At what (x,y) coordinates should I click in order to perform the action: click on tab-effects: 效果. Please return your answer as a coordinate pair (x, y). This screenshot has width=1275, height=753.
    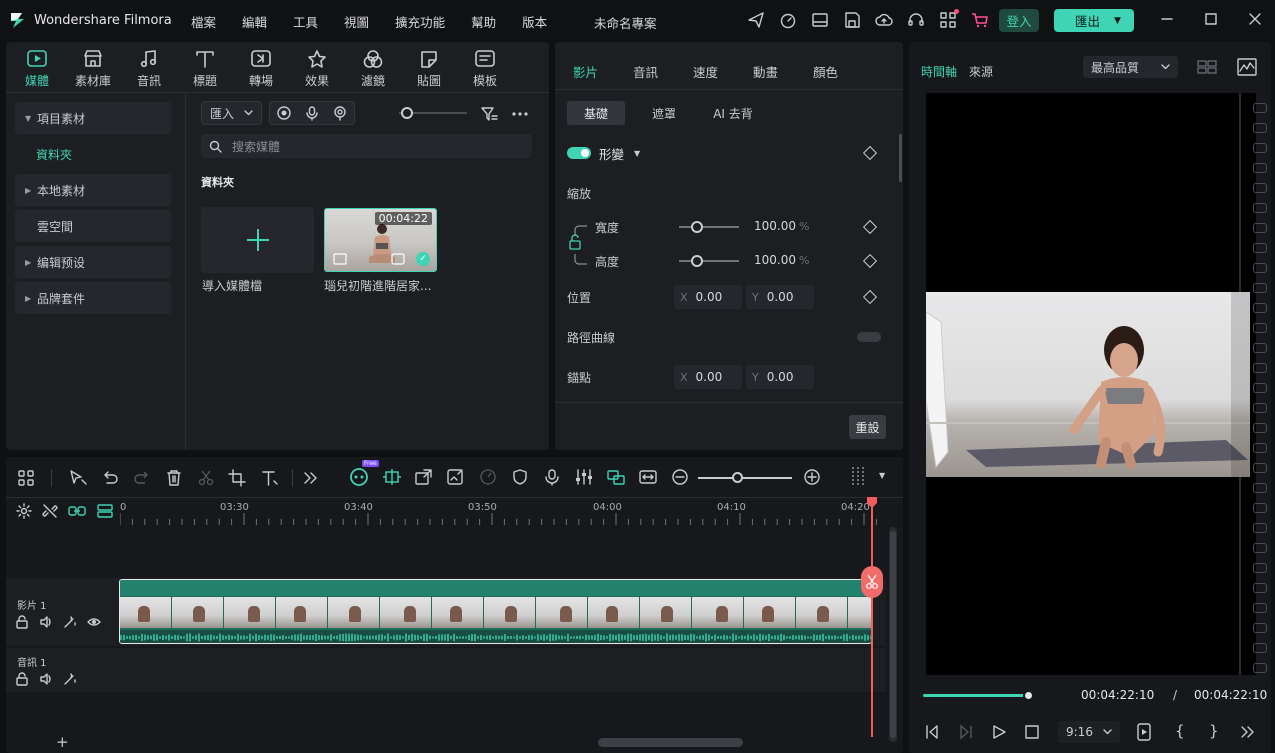
    Looking at the image, I should click on (317, 69).